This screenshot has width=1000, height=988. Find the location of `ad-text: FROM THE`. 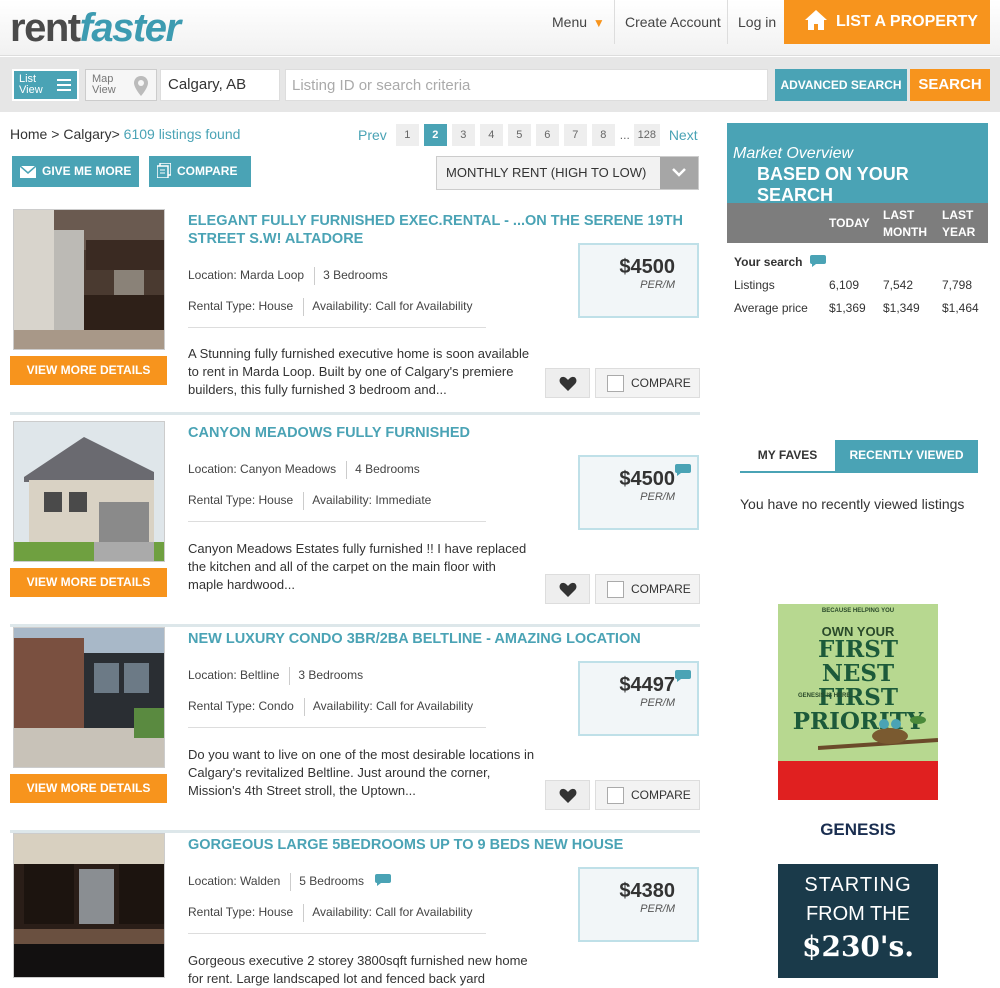

ad-text: FROM THE is located at coordinates (858, 914).